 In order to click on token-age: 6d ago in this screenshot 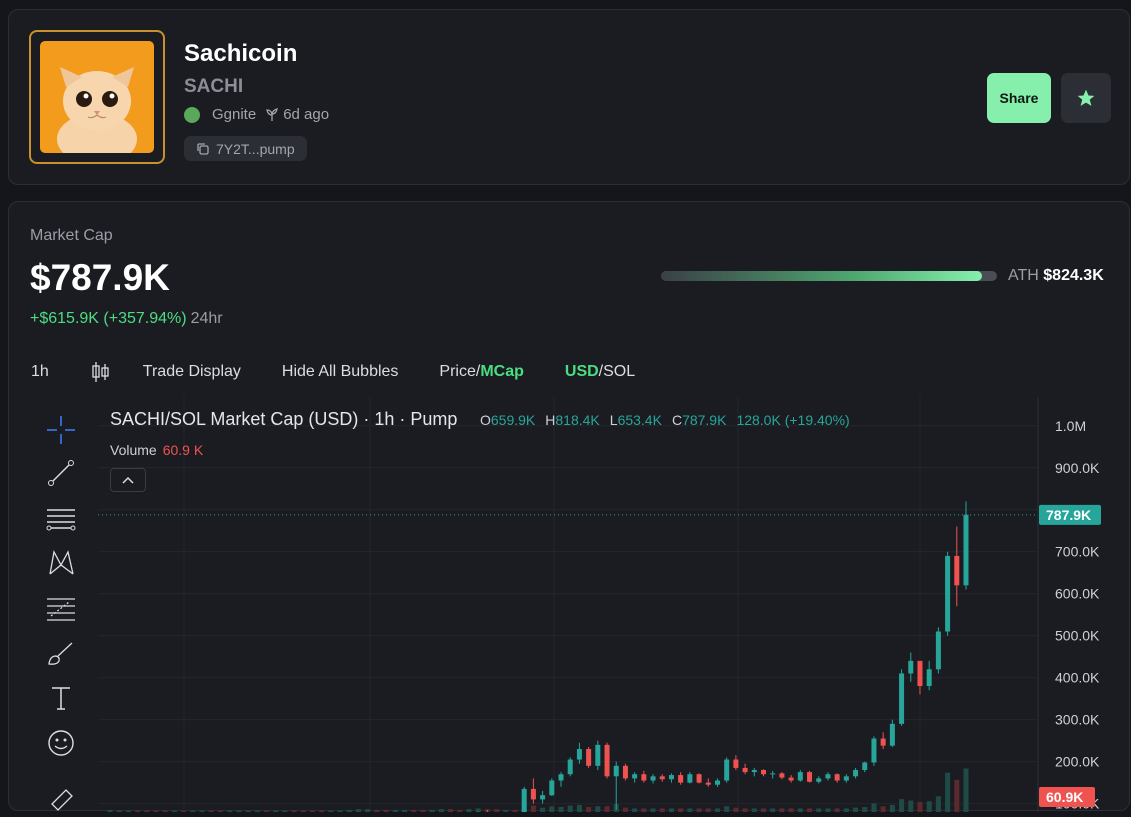, I will do `click(297, 114)`.